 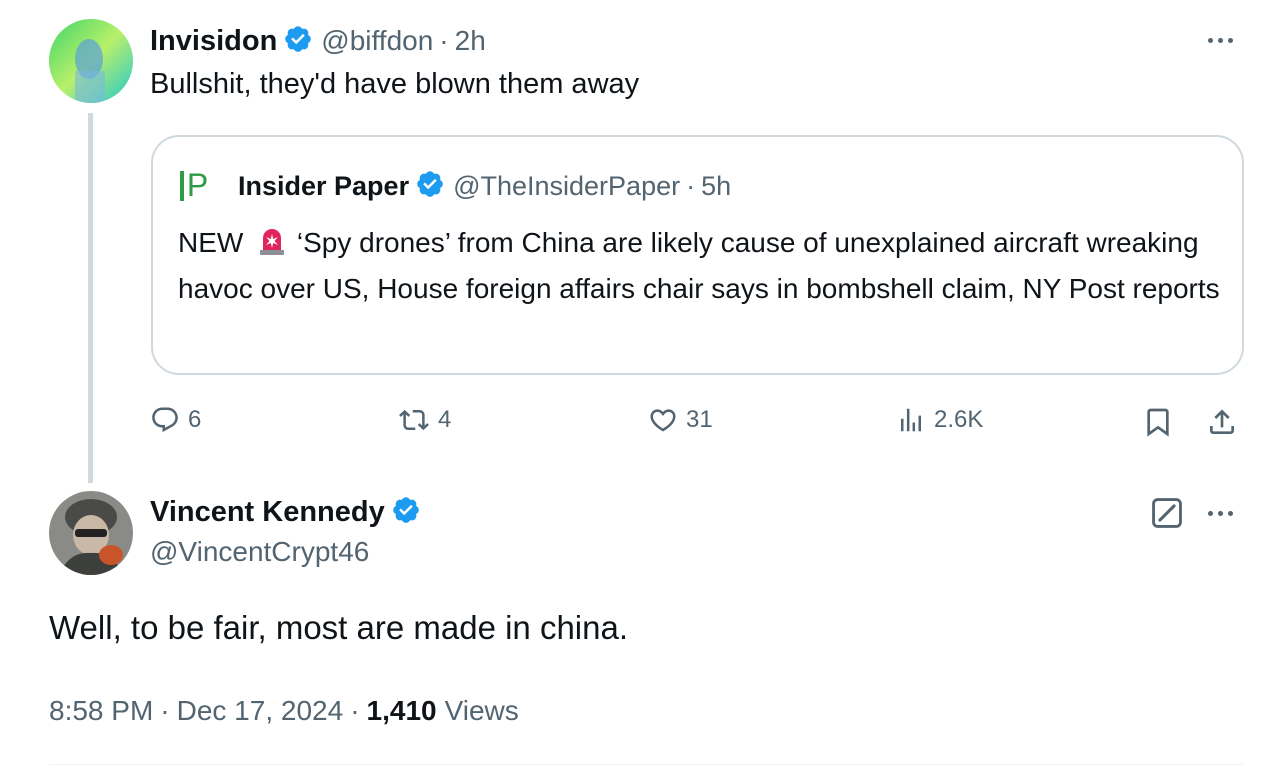 What do you see at coordinates (1167, 515) in the screenshot?
I see `grok-edit-icon` at bounding box center [1167, 515].